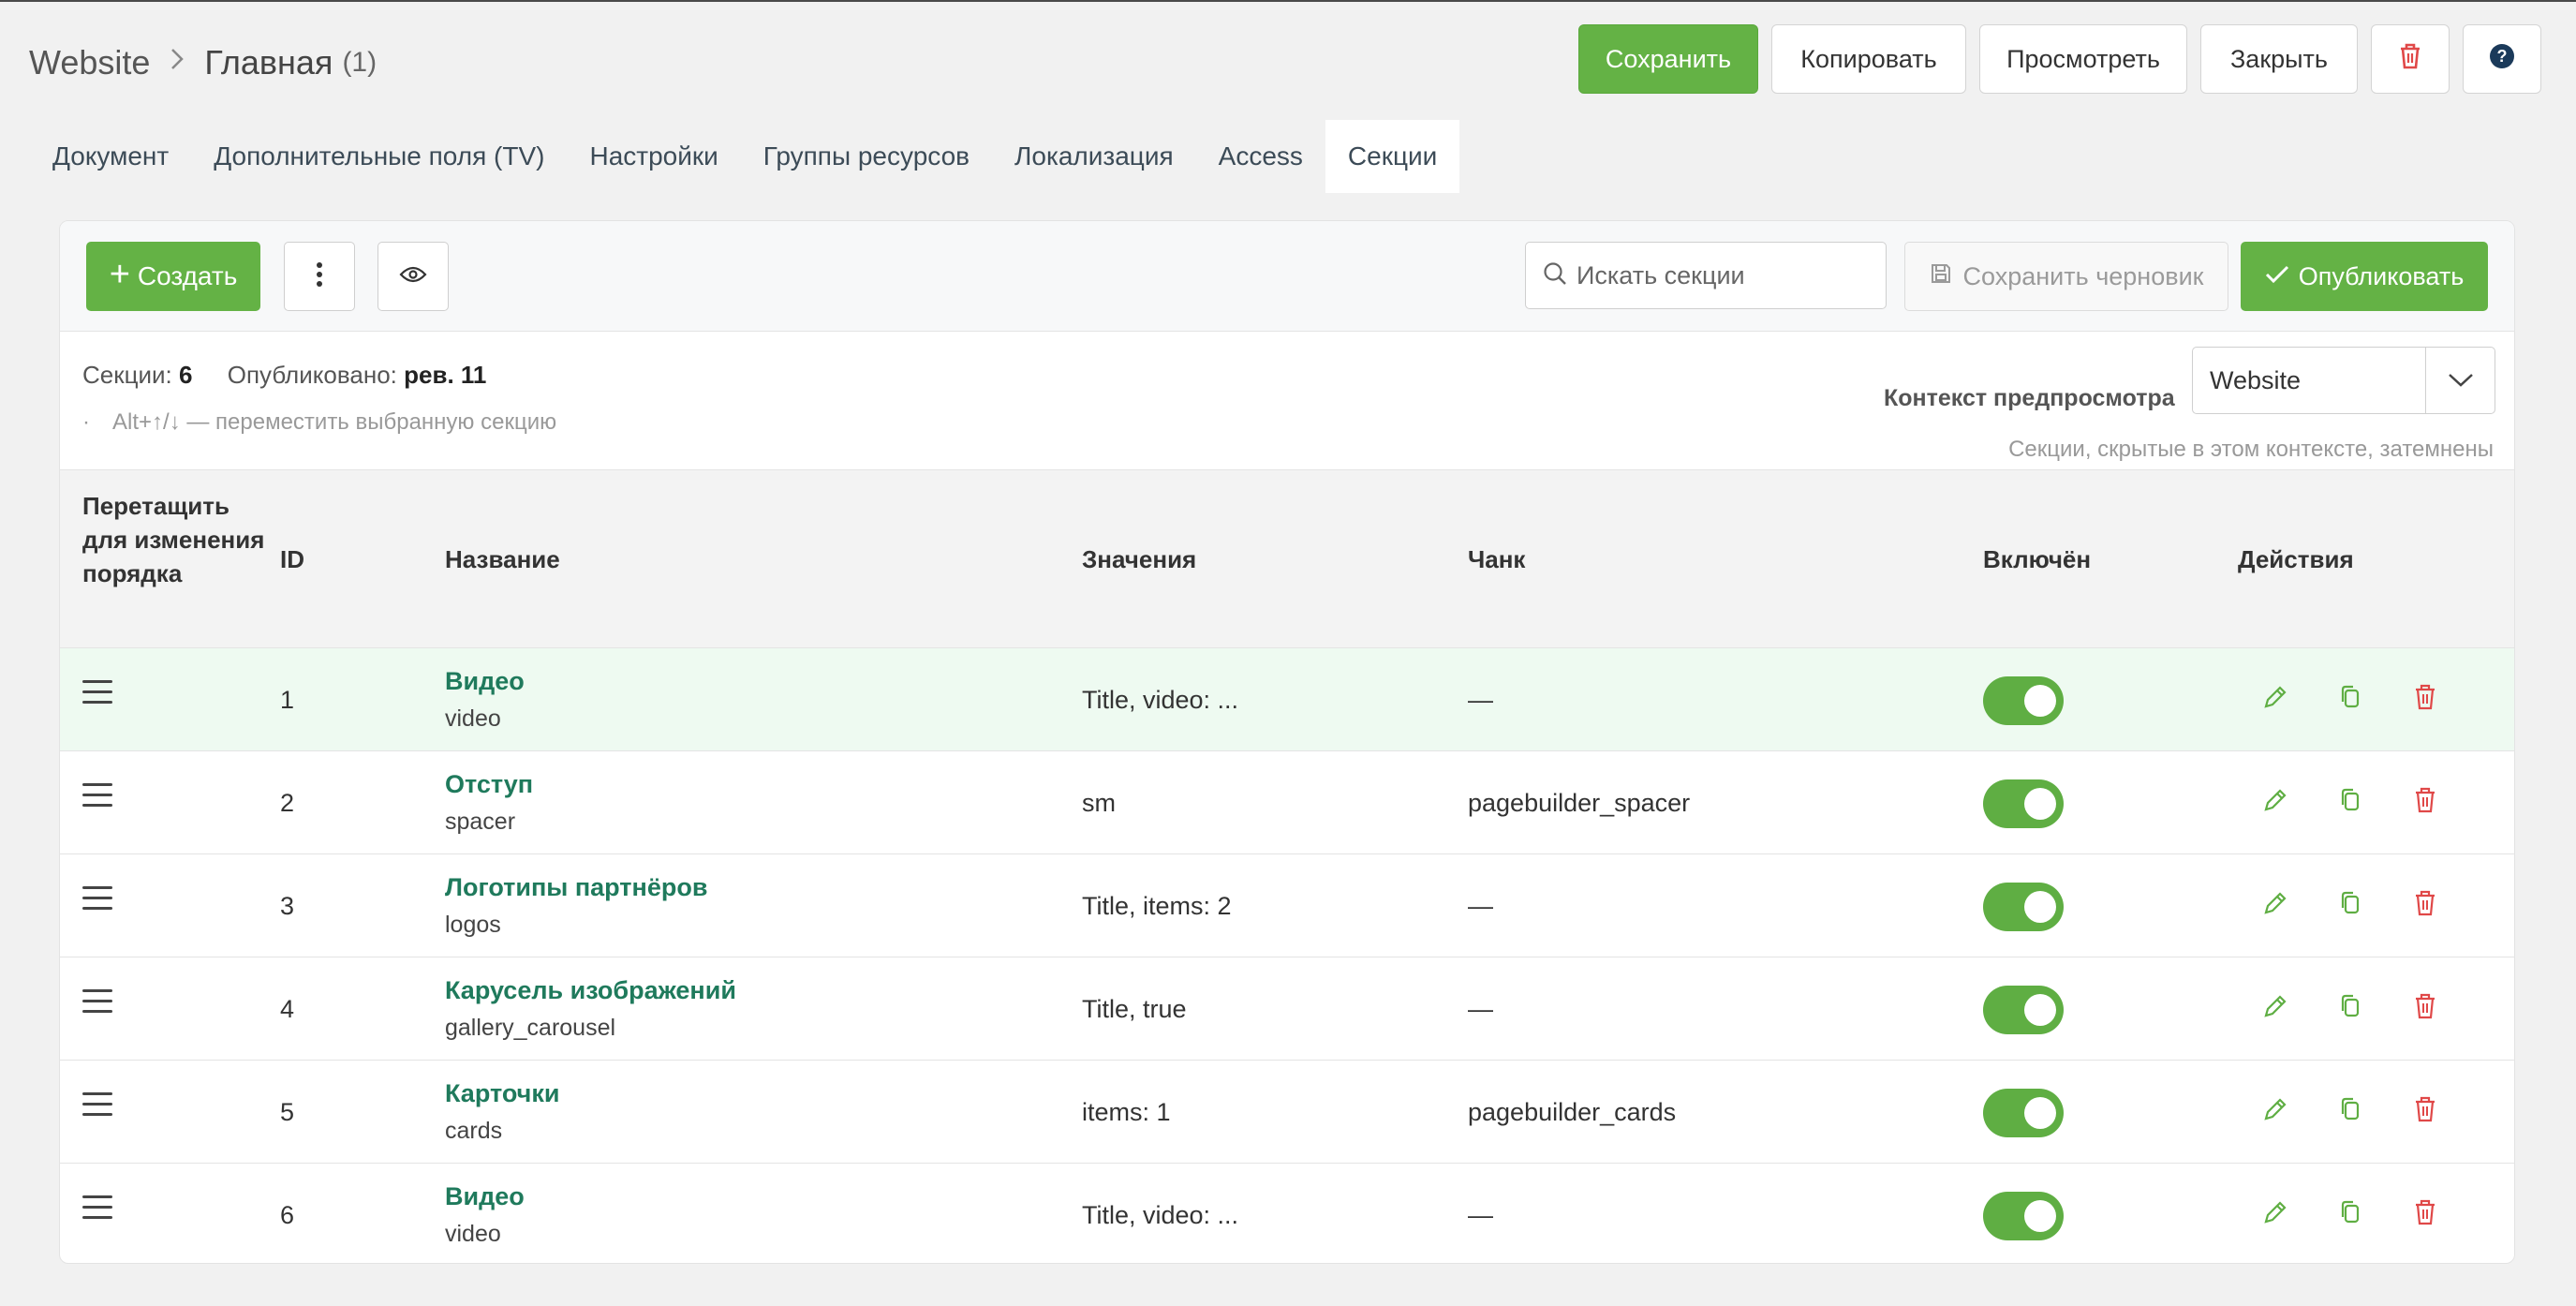 The width and height of the screenshot is (2576, 1306). I want to click on section-values: items: 1, so click(1126, 1112).